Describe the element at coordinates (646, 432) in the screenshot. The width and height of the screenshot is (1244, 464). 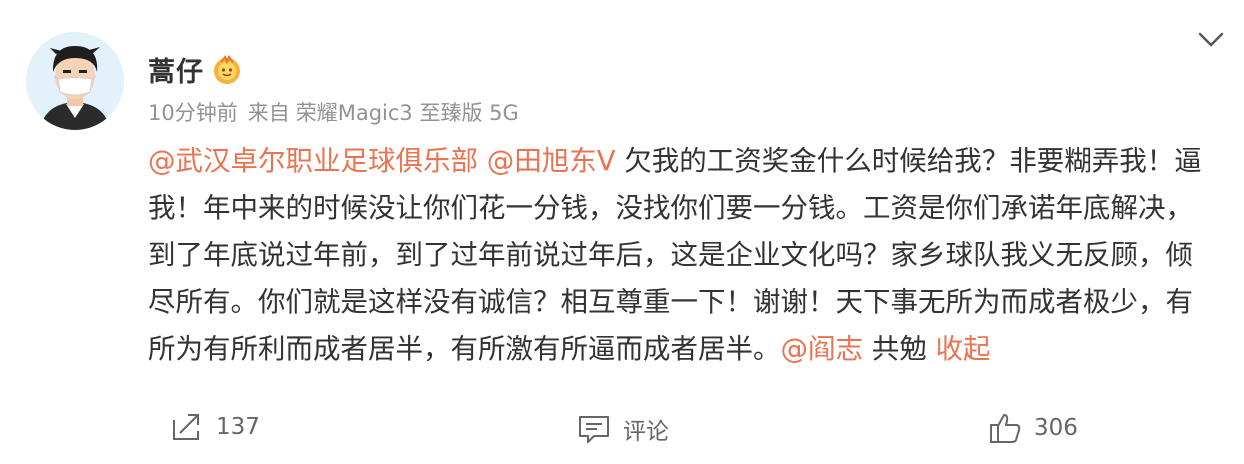
I see `comment-label: 评论` at that location.